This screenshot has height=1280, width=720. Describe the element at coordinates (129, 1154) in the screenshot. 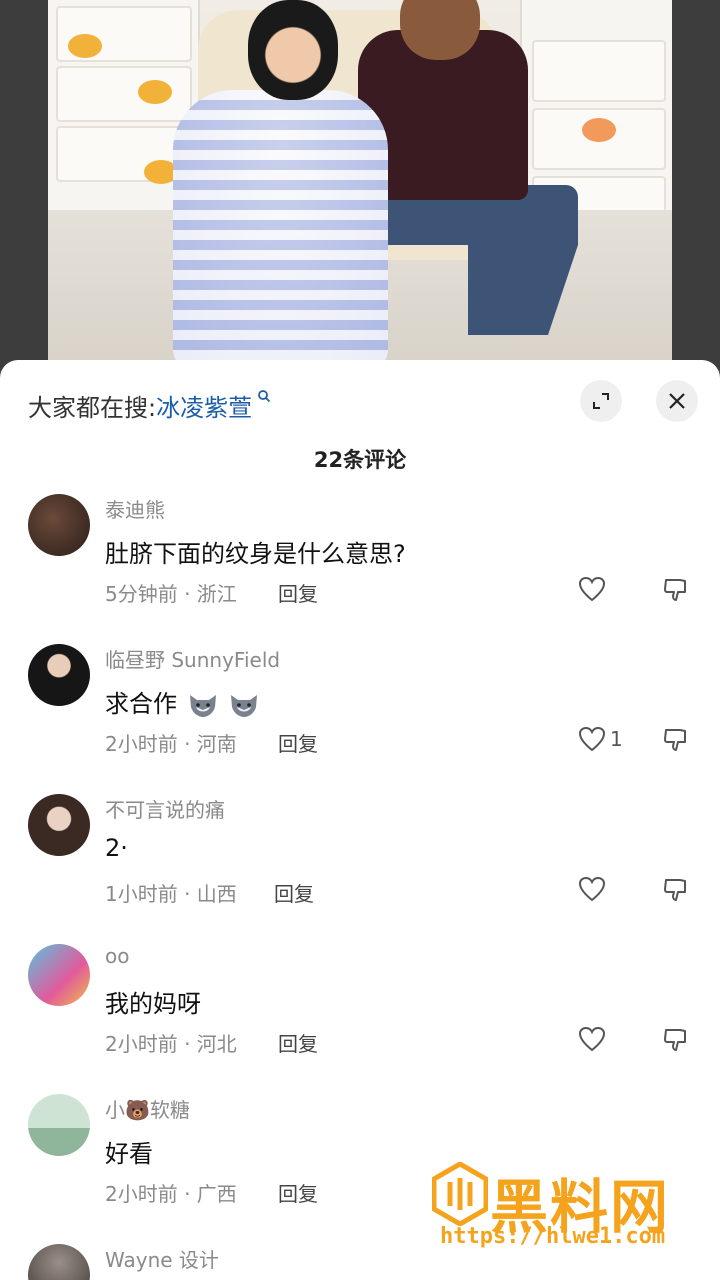

I see `comment-text: 好看` at that location.